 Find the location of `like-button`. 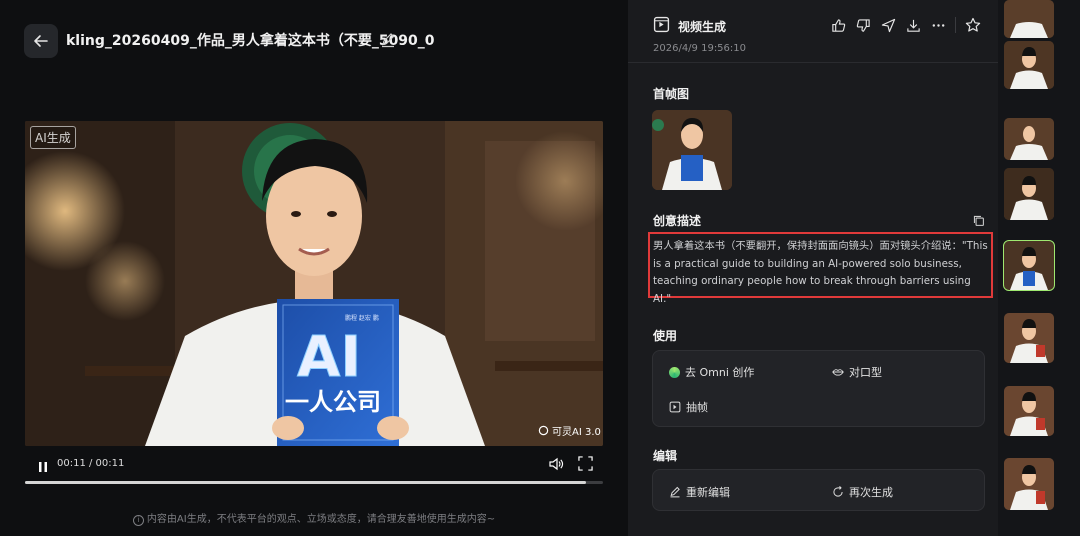

like-button is located at coordinates (838, 25).